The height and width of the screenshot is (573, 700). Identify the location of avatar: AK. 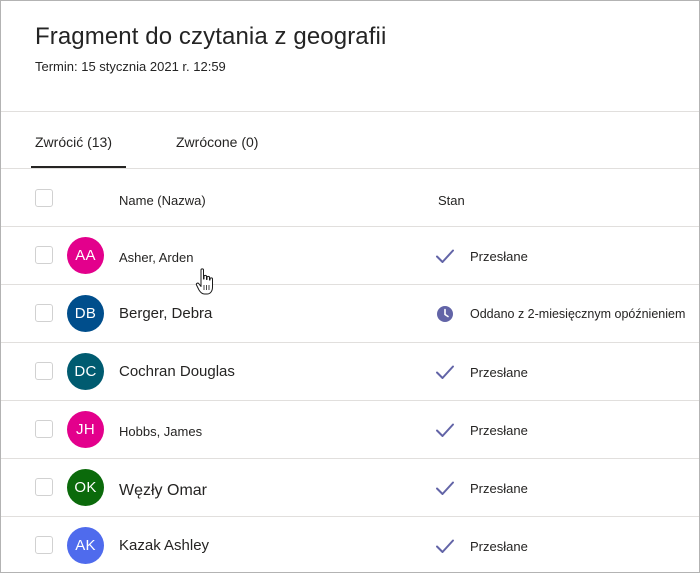
(85, 545).